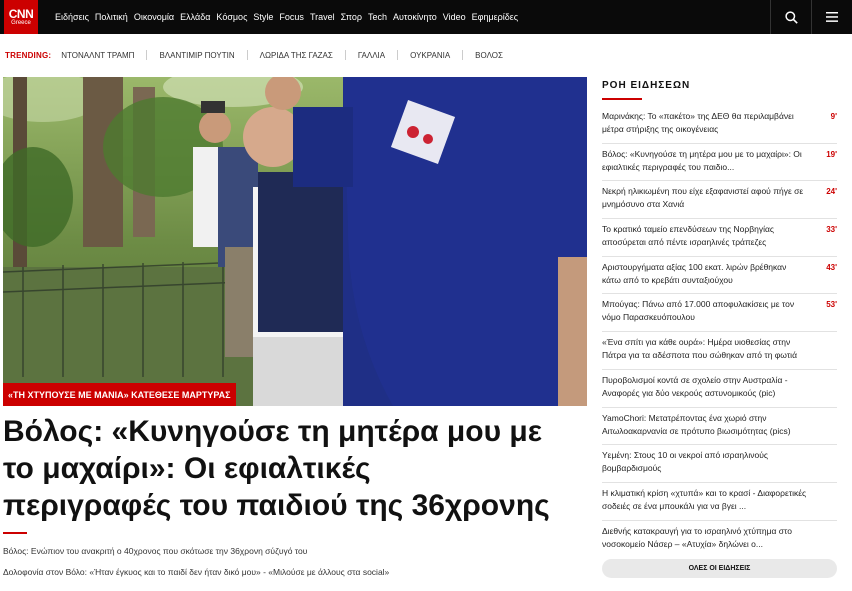  Describe the element at coordinates (21, 13) in the screenshot. I see `logo-text: CNN` at that location.